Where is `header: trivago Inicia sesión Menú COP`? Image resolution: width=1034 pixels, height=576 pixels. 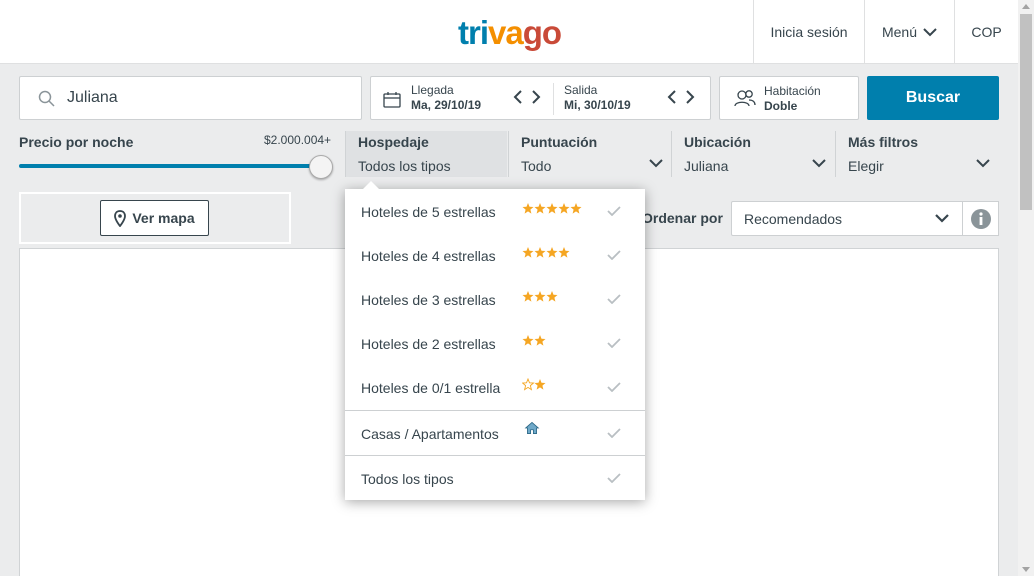 header: trivago Inicia sesión Menú COP is located at coordinates (509, 32).